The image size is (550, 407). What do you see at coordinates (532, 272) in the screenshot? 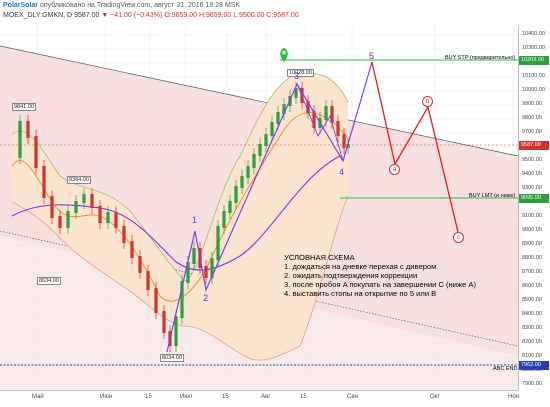
I see `price-tick: 8700.00` at bounding box center [532, 272].